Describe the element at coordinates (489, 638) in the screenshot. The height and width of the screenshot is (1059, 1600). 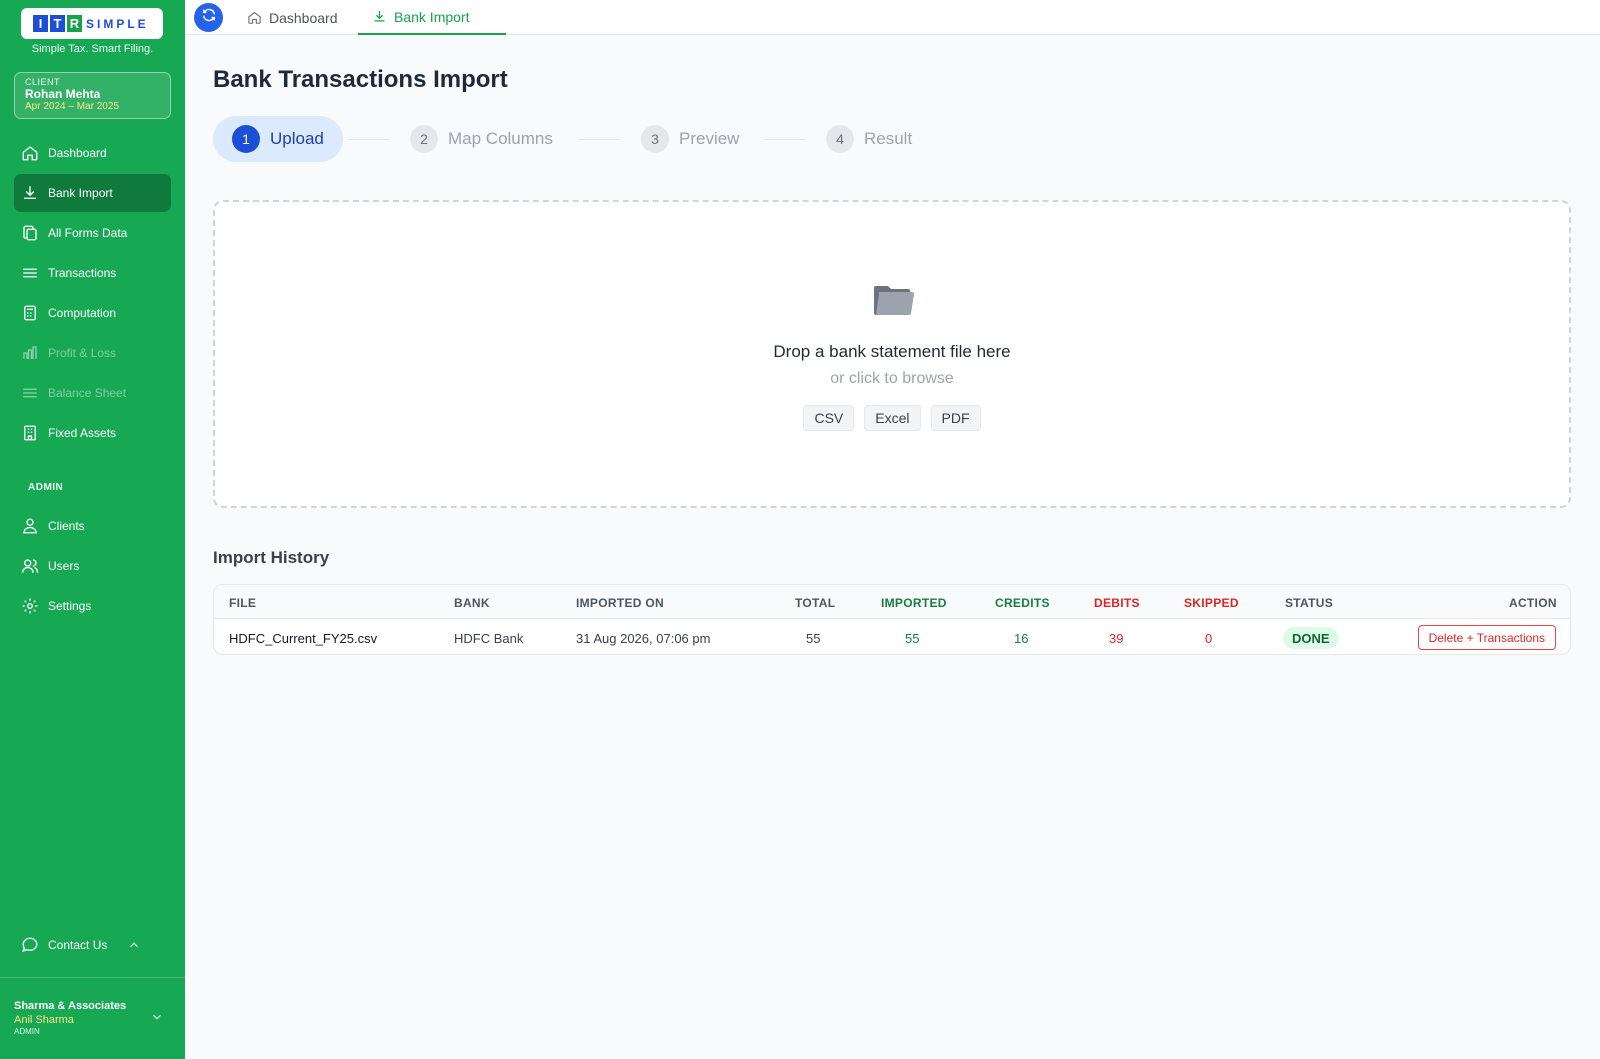
I see `cell-bank: HDFC Bank` at that location.